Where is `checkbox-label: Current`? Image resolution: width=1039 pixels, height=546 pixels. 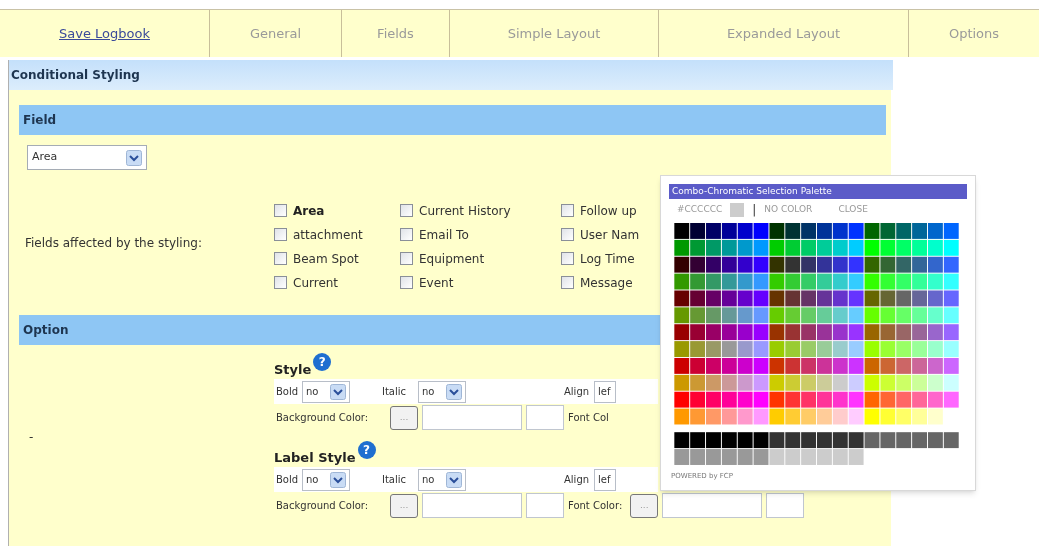 checkbox-label: Current is located at coordinates (316, 283).